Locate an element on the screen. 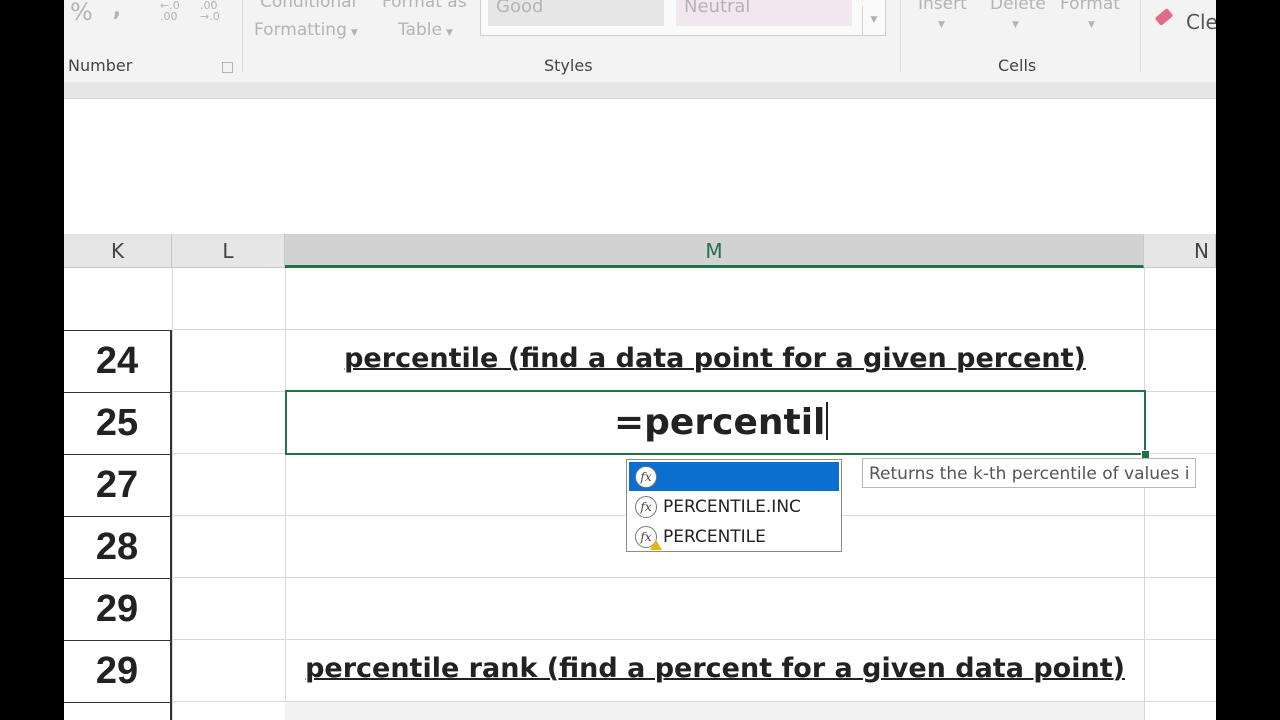 This screenshot has height=720, width=1280. number-dialog-launcher-icon is located at coordinates (227, 67).